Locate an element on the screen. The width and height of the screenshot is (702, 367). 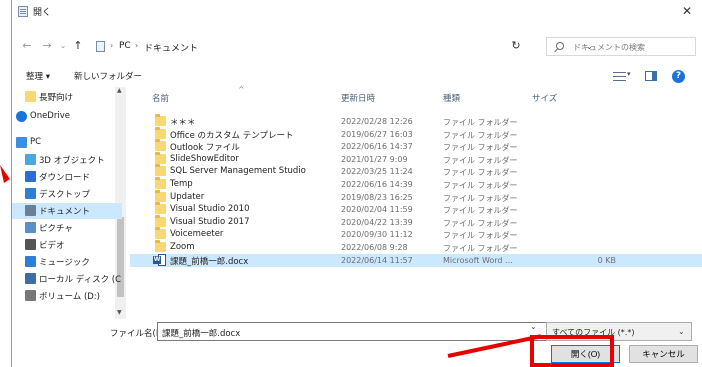
arrow-right-icon: → is located at coordinates (47, 45).